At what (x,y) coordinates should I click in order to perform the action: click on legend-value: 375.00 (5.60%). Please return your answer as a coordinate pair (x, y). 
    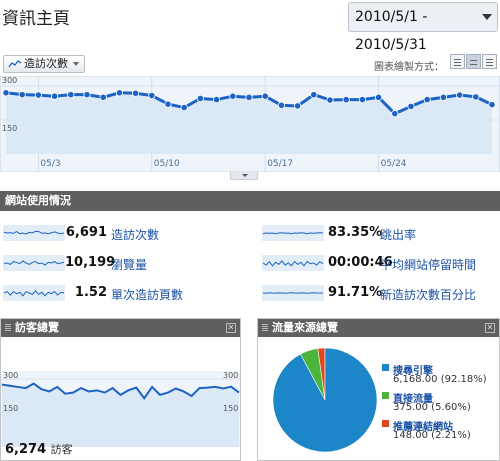
    Looking at the image, I should click on (432, 407).